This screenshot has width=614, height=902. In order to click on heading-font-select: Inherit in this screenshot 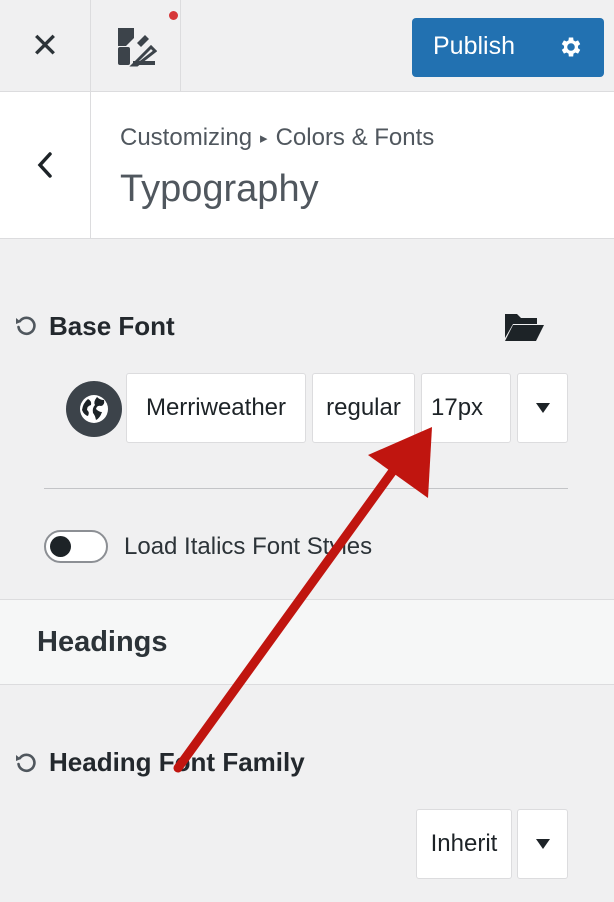, I will do `click(464, 844)`.